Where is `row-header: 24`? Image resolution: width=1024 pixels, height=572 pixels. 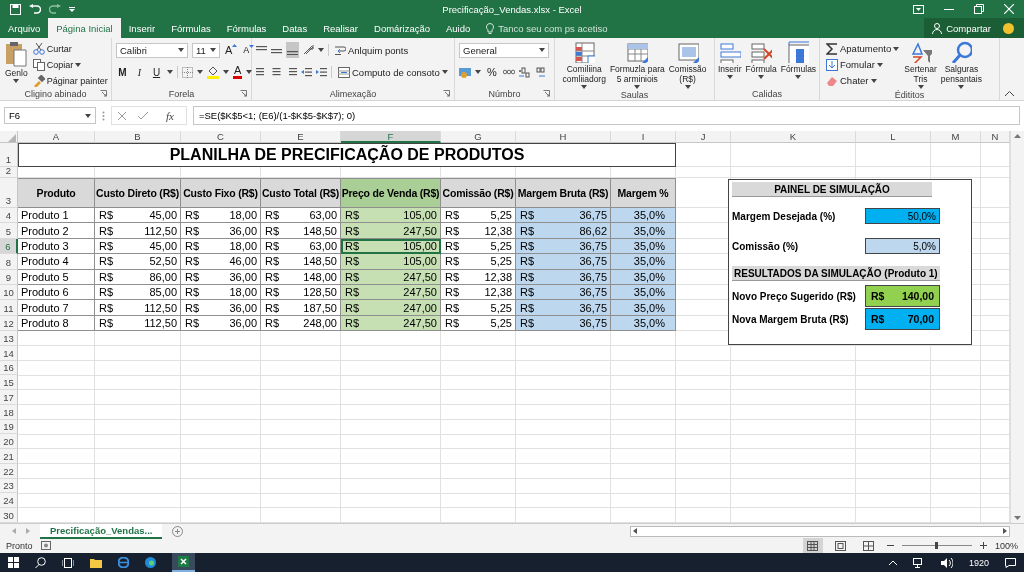
row-header: 24 is located at coordinates (9, 501).